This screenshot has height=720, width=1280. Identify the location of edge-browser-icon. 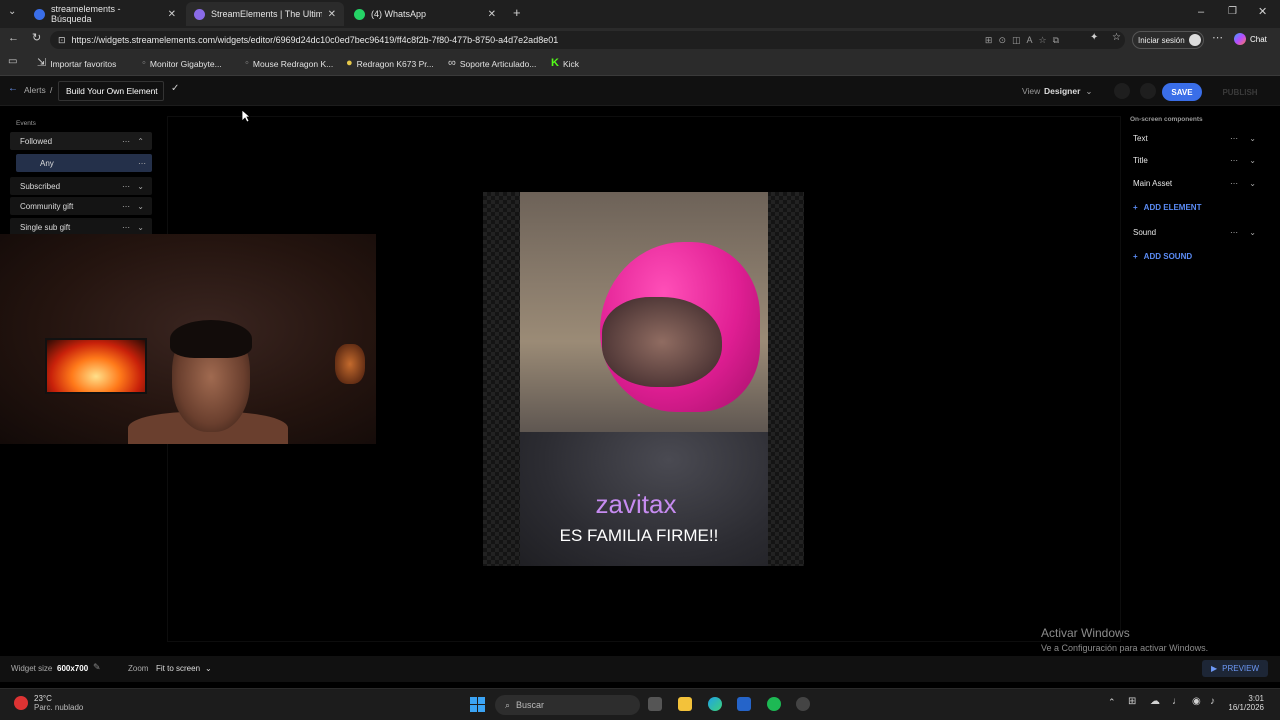
(715, 704).